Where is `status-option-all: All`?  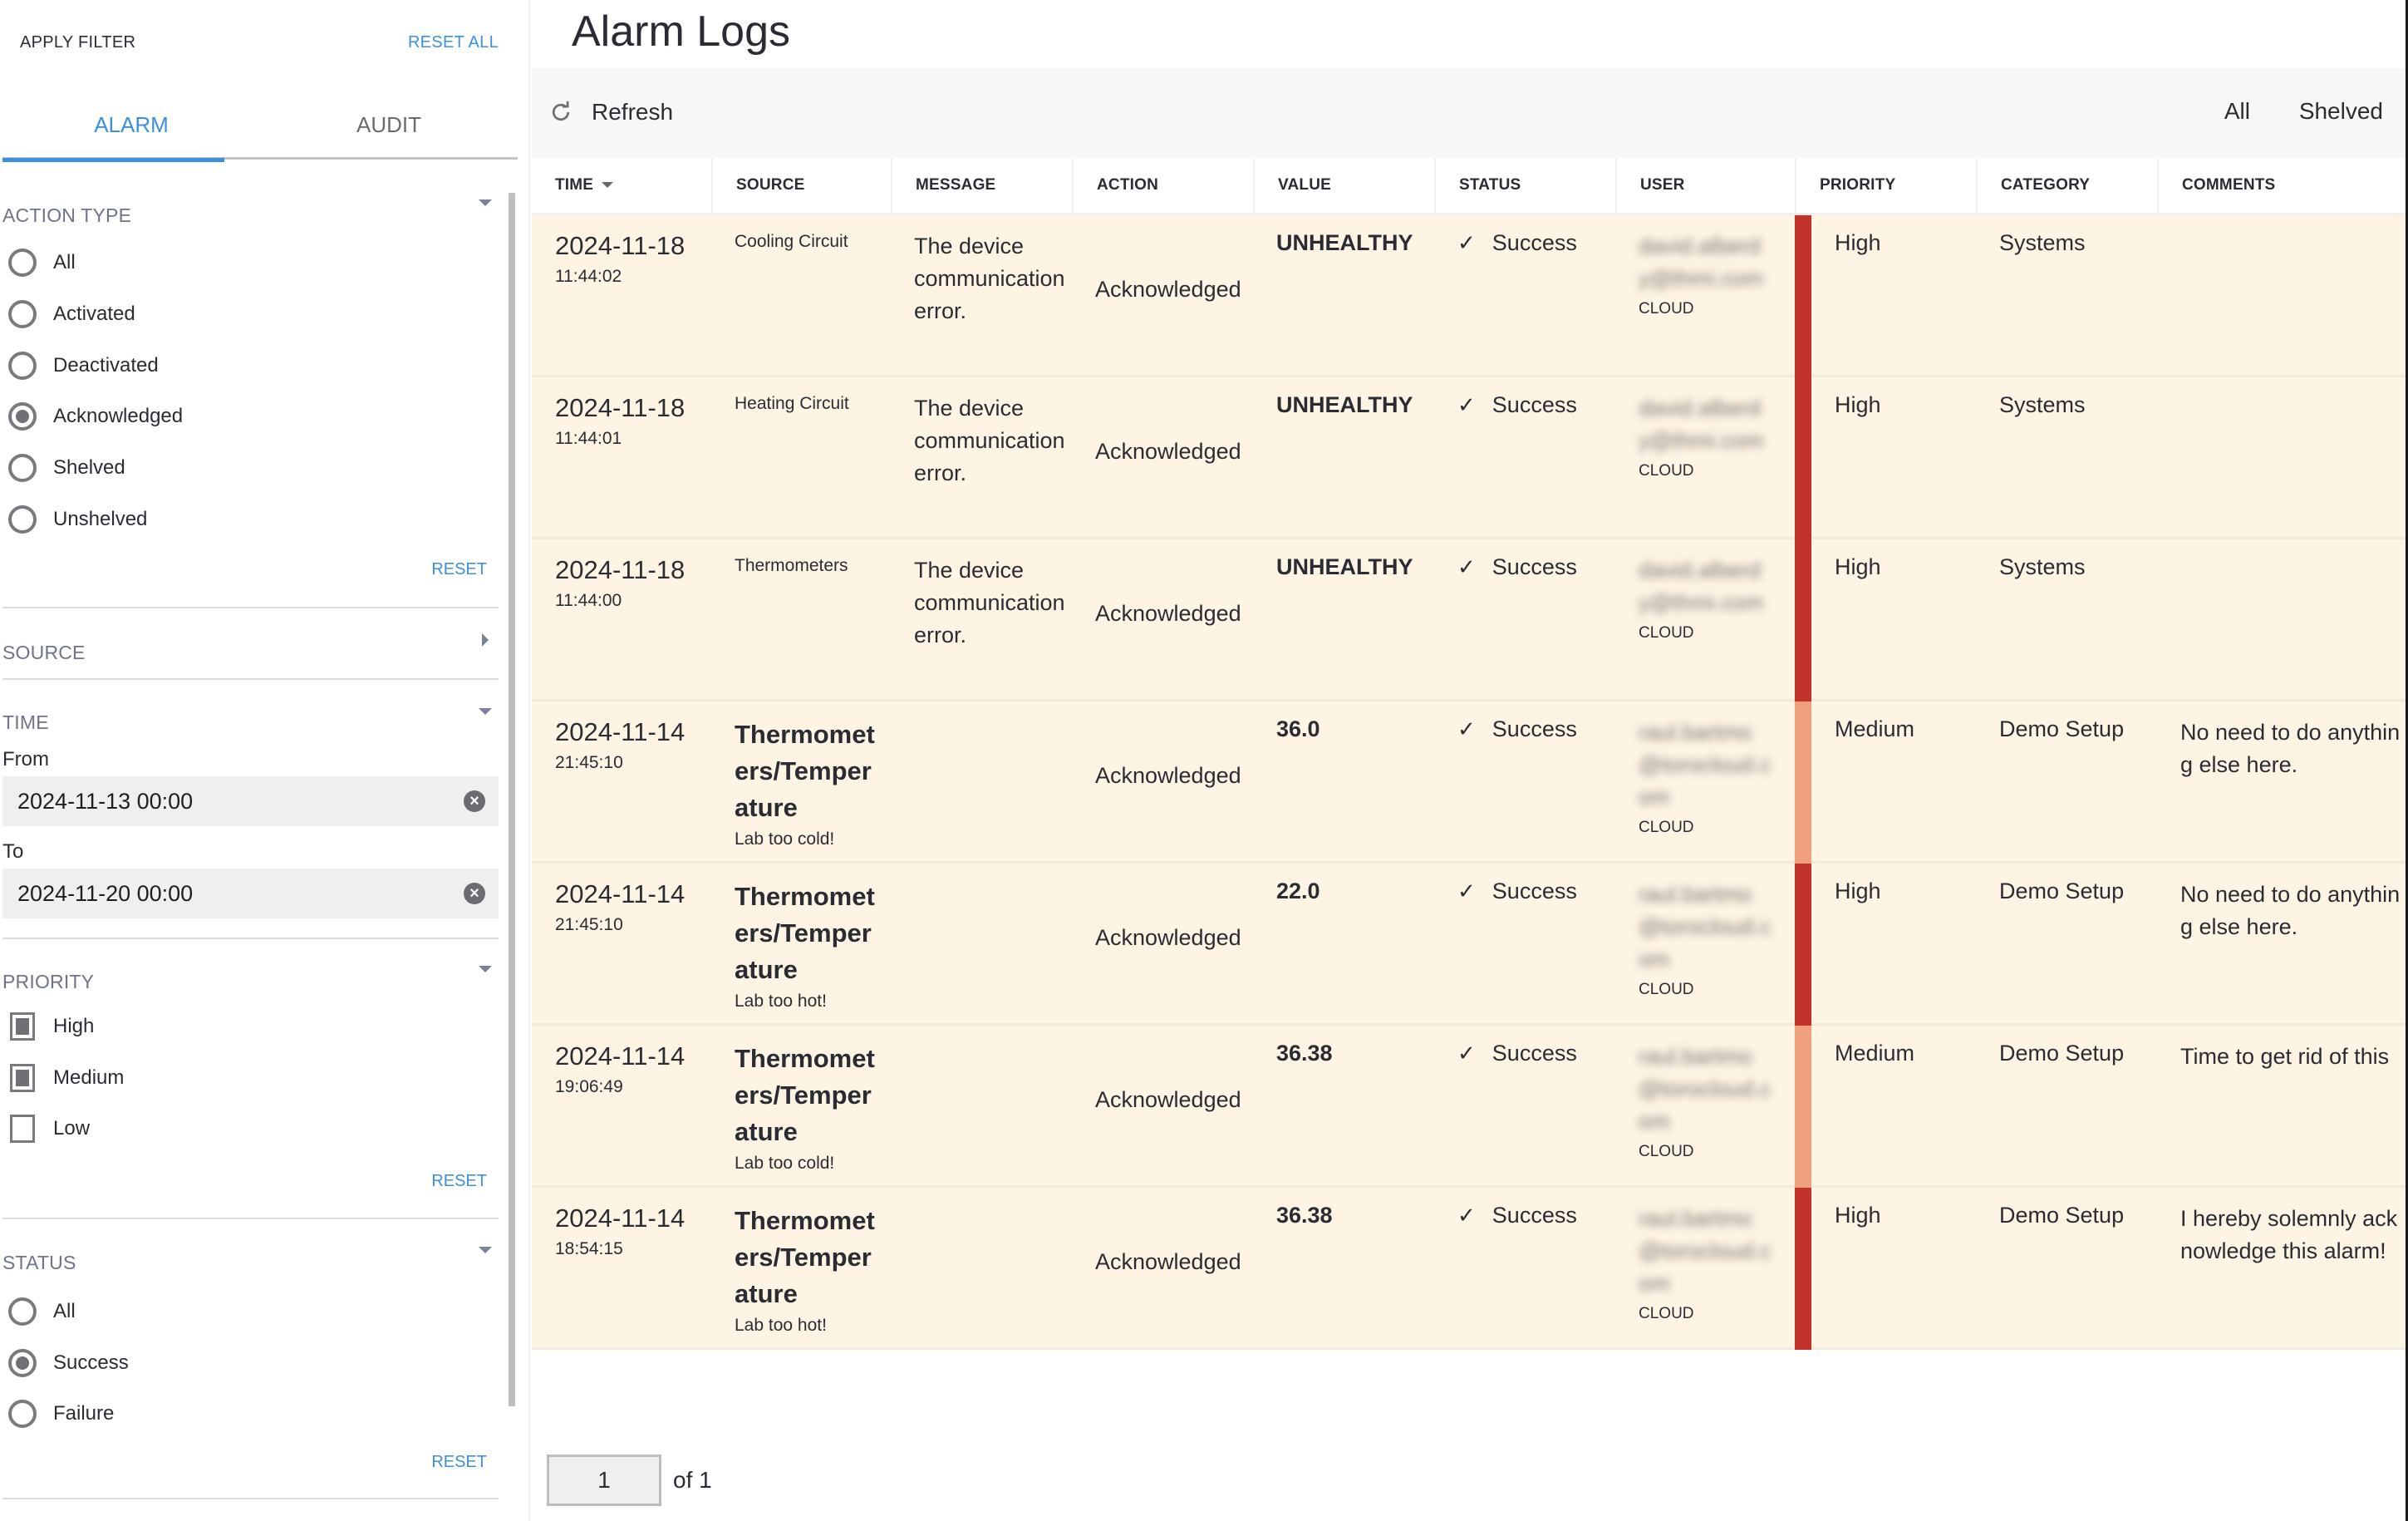 status-option-all: All is located at coordinates (42, 1311).